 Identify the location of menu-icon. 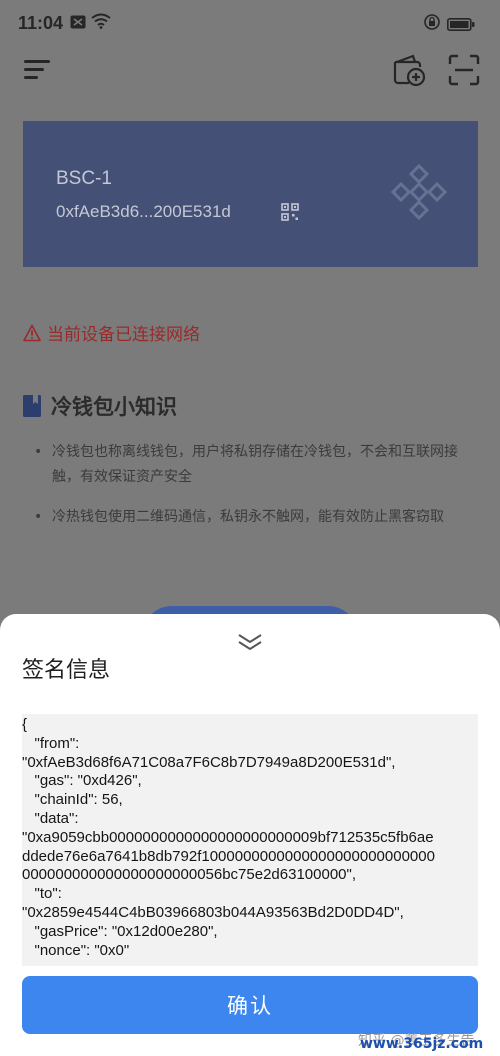
(38, 70).